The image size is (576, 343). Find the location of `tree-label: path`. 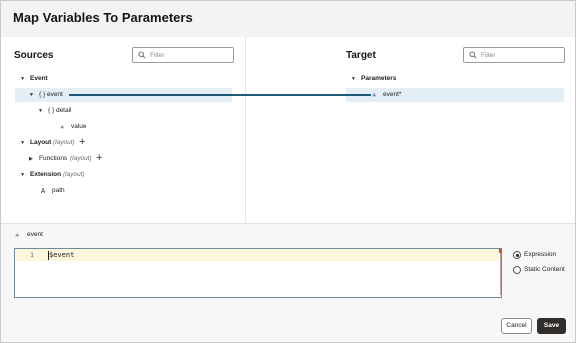

tree-label: path is located at coordinates (58, 190).